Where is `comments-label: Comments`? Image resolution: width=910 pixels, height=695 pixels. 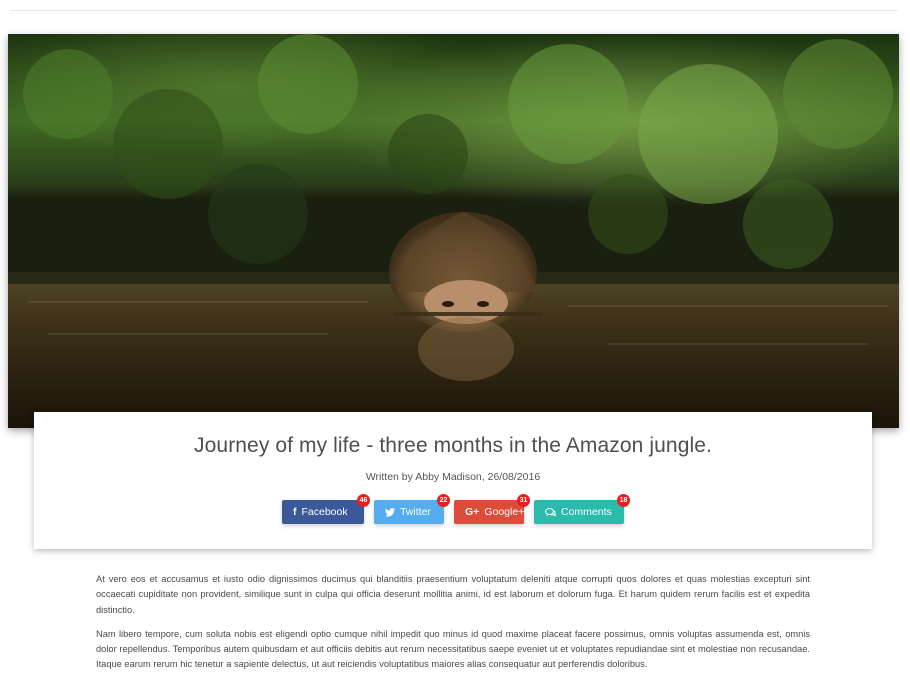 comments-label: Comments is located at coordinates (586, 512).